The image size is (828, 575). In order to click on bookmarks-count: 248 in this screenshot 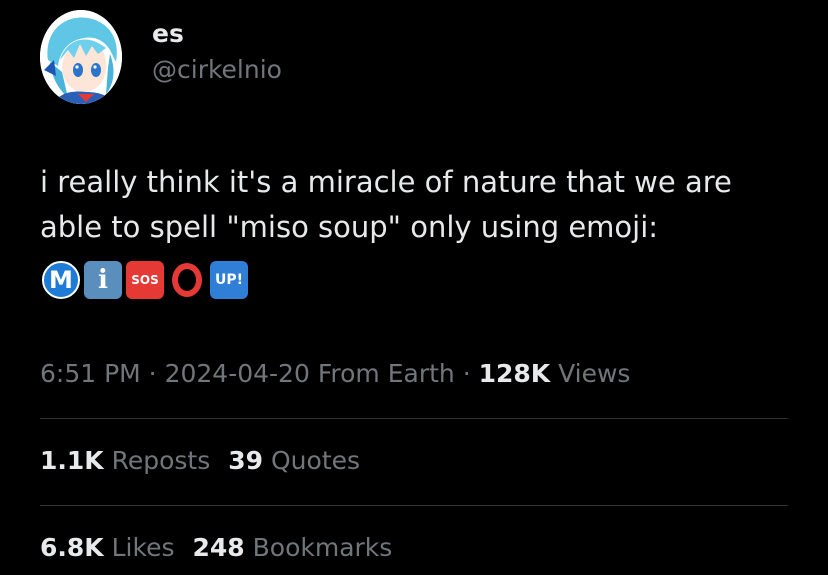, I will do `click(218, 547)`.